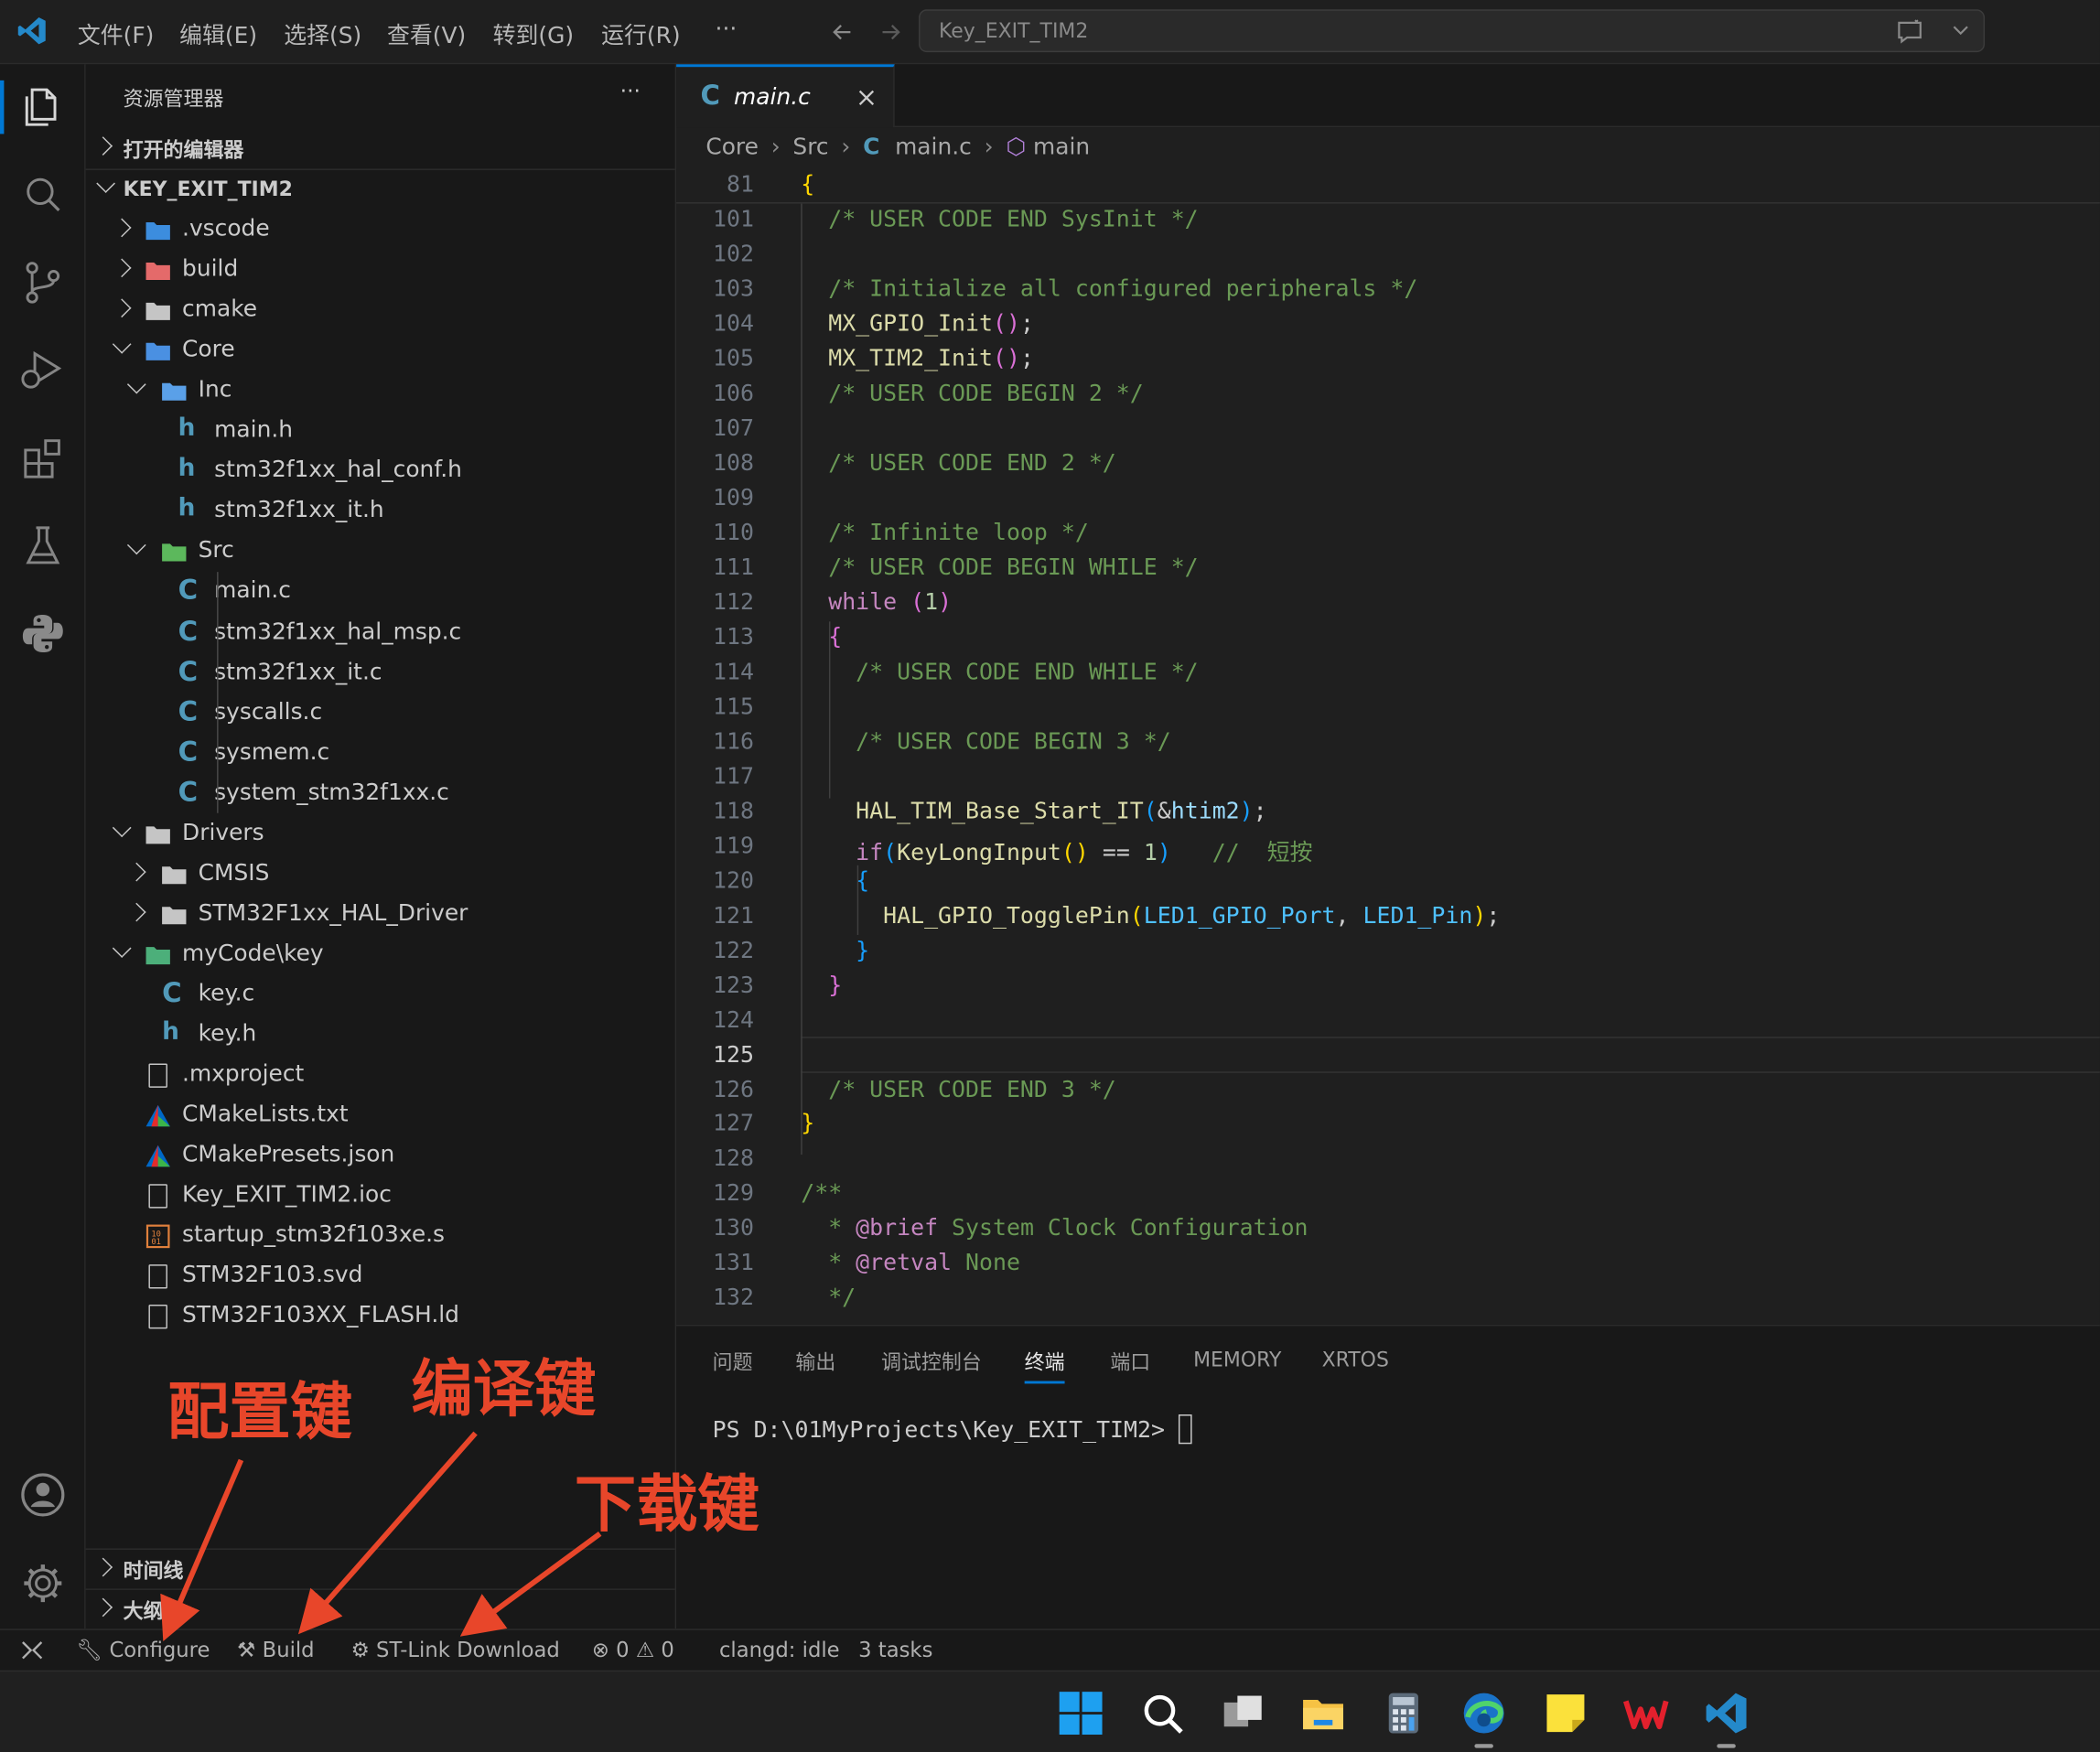 The height and width of the screenshot is (1752, 2100). What do you see at coordinates (380, 311) in the screenshot?
I see `tree-item: cmake` at bounding box center [380, 311].